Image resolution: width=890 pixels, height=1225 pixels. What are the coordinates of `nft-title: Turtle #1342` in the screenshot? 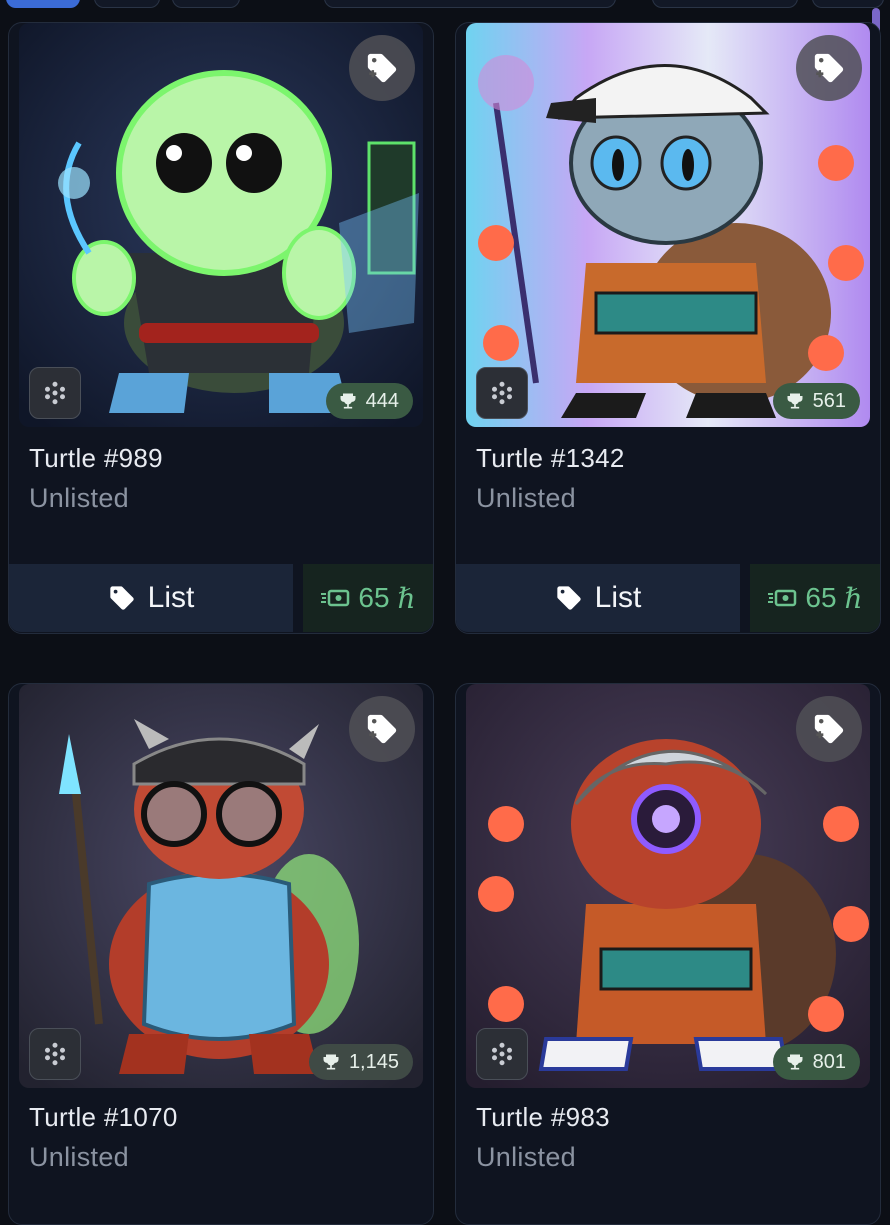 It's located at (550, 458).